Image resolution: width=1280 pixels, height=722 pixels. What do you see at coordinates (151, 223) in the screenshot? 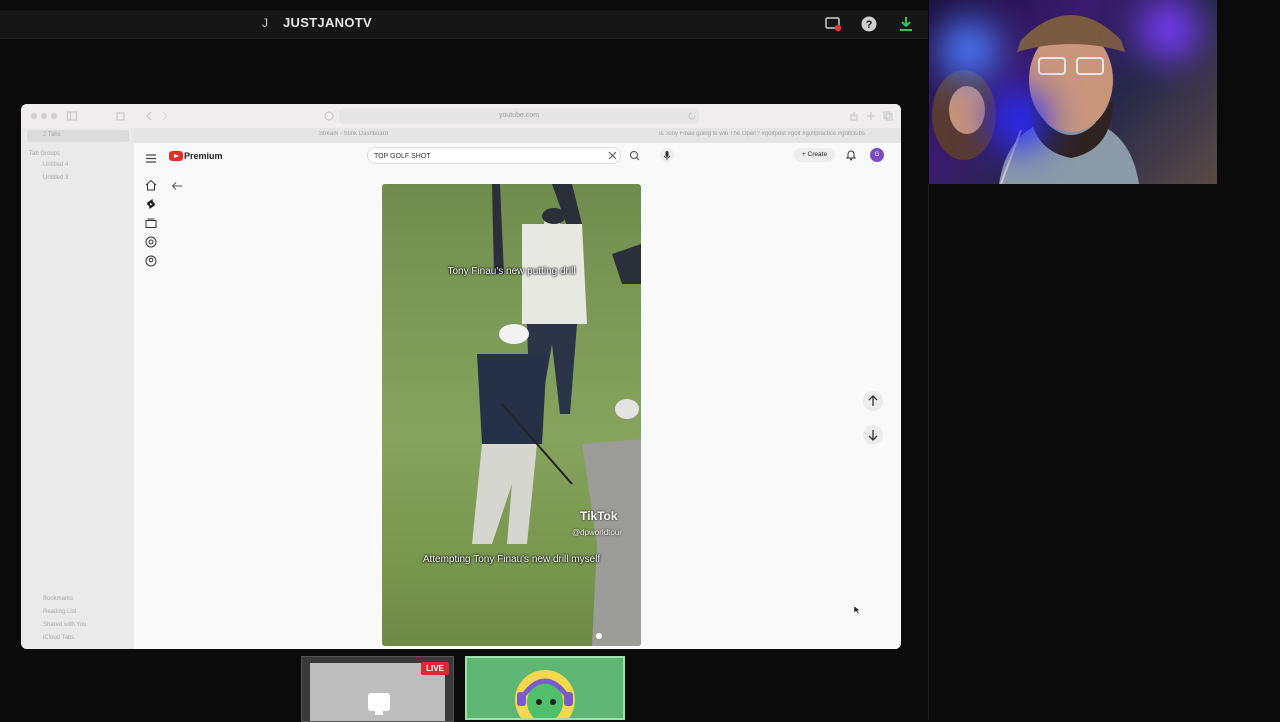
I see `subscriptions-icon` at bounding box center [151, 223].